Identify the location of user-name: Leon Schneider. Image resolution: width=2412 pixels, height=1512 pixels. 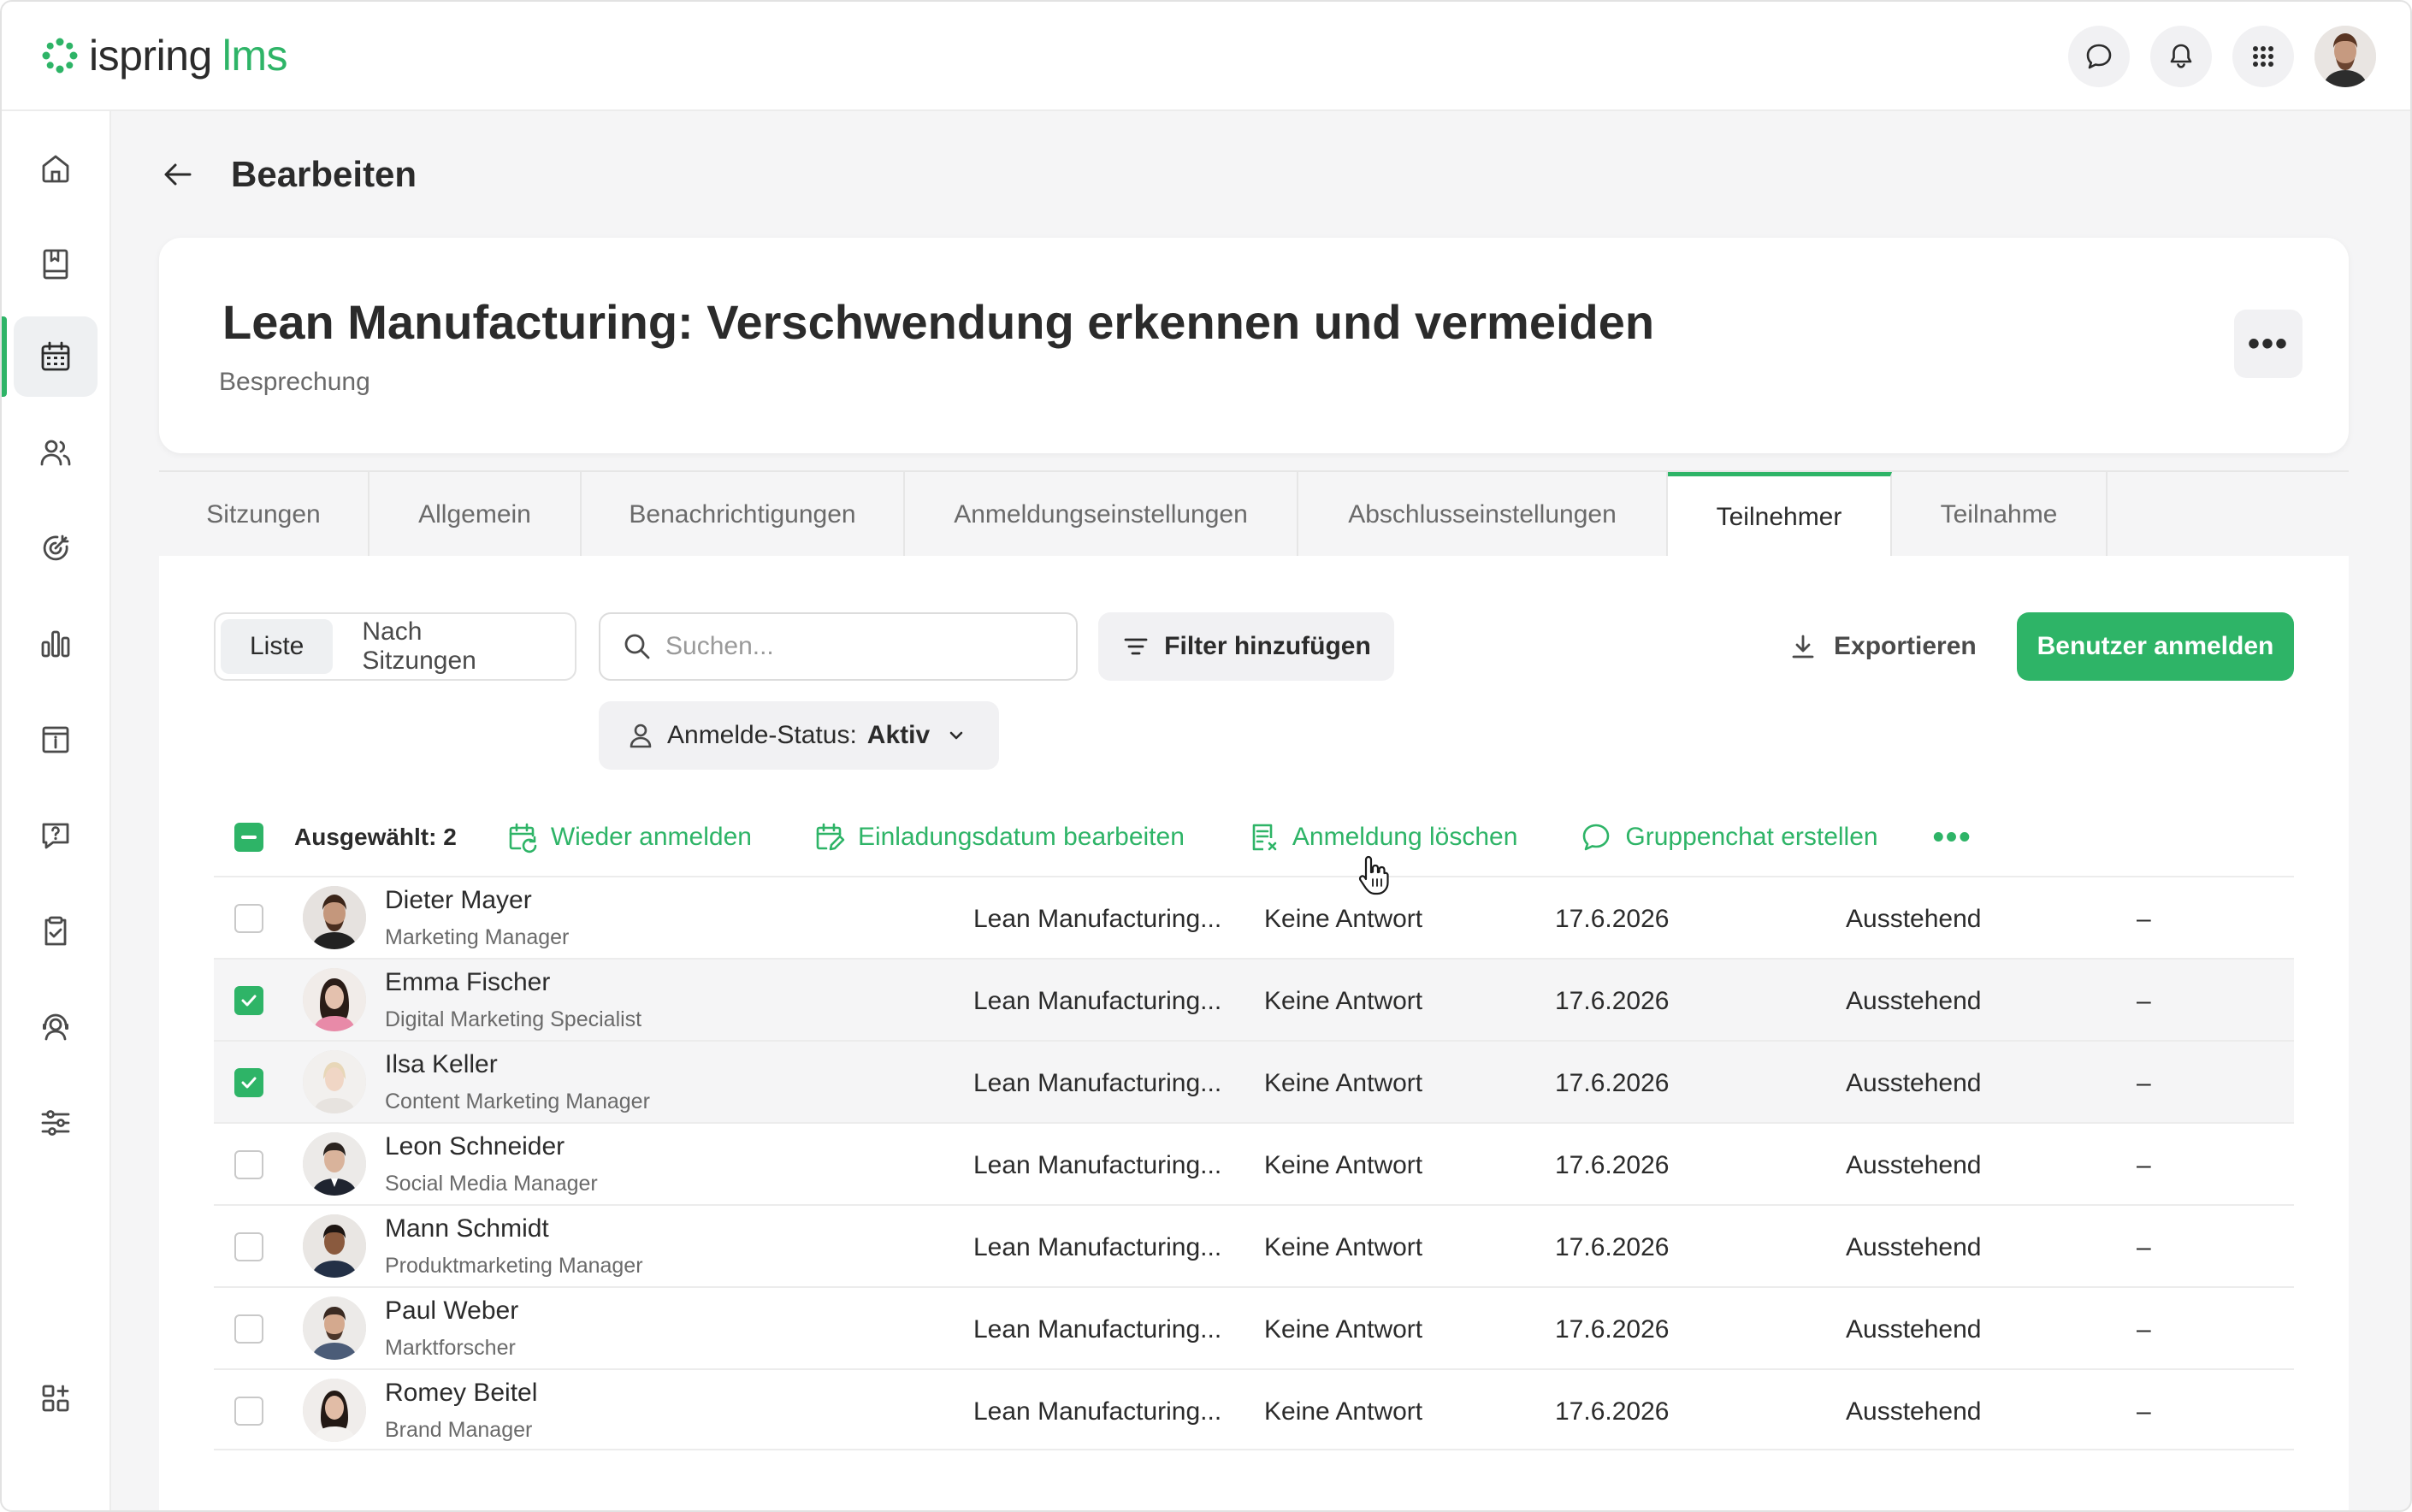
(475, 1146).